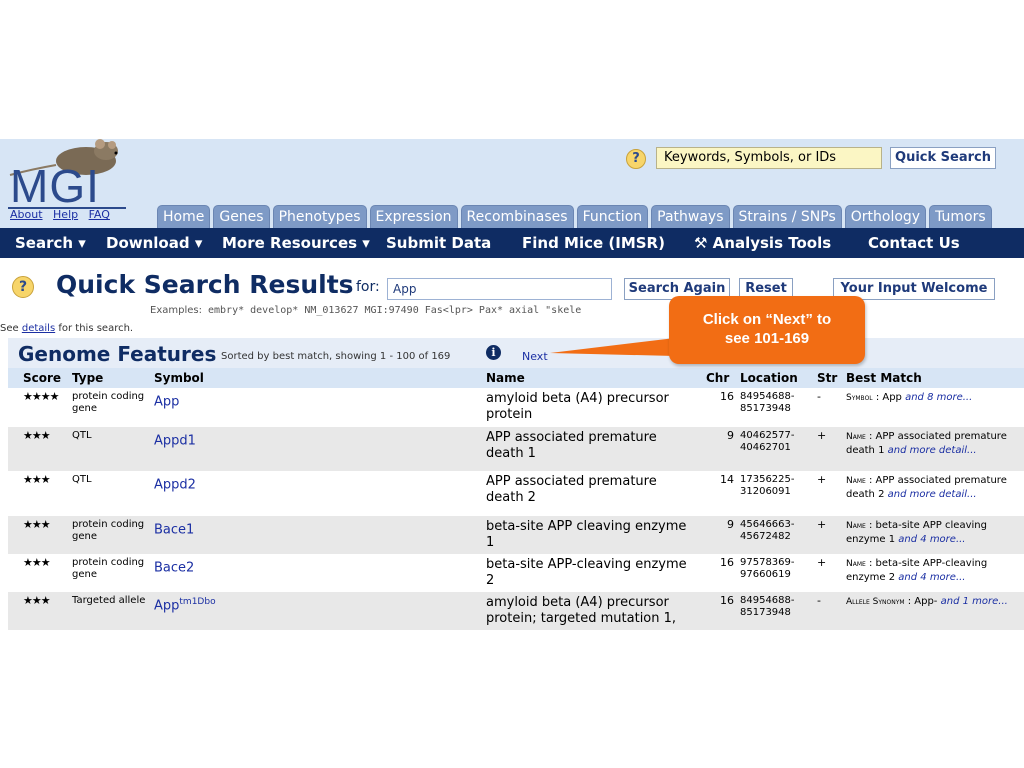  Describe the element at coordinates (94, 328) in the screenshot. I see `details-post: for this search.` at that location.